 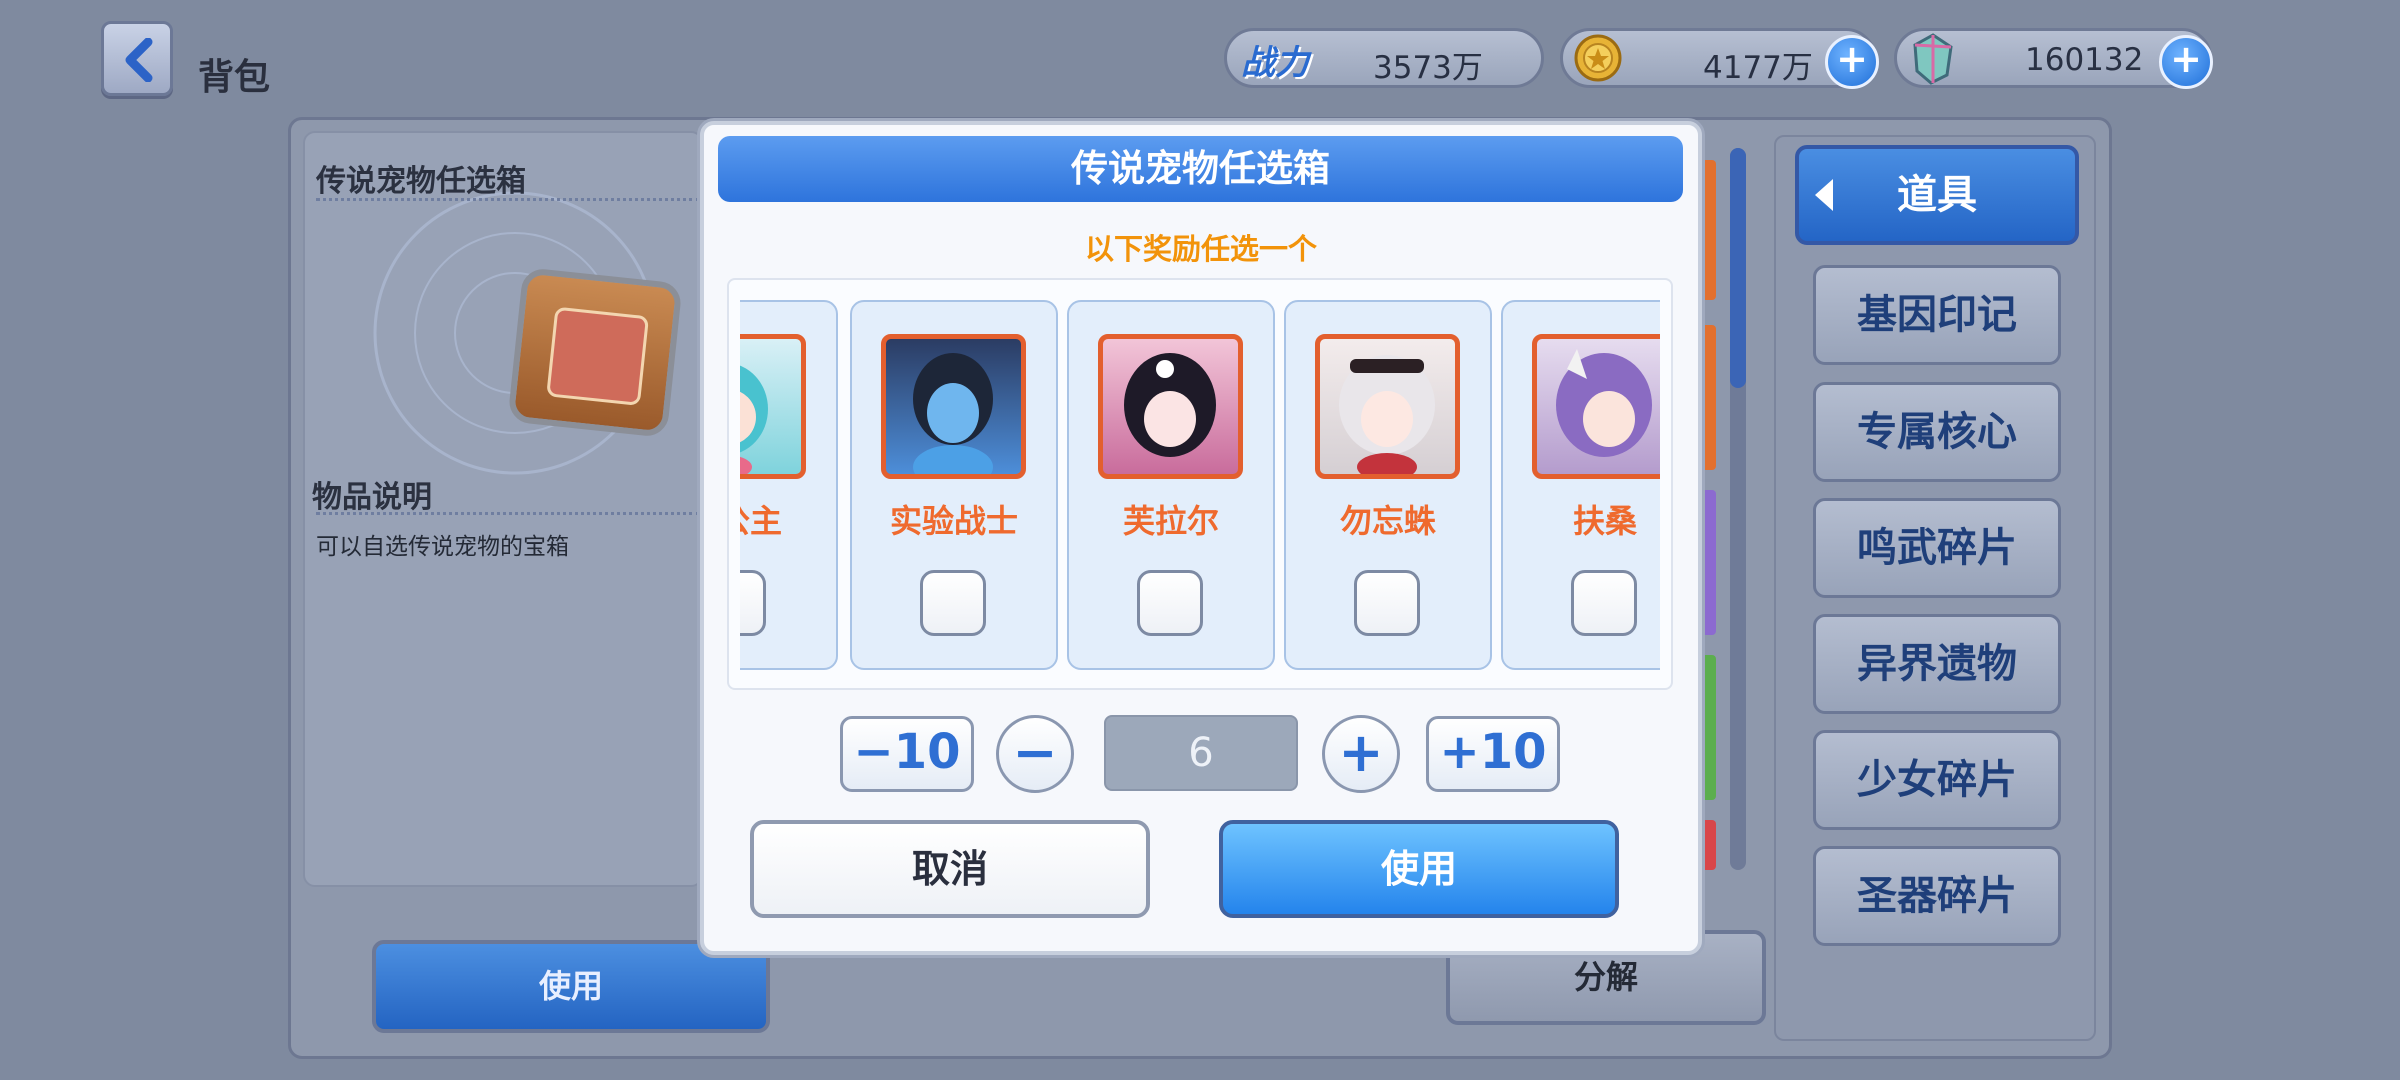 What do you see at coordinates (372, 497) in the screenshot?
I see `item-desc-heading: 物品说明` at bounding box center [372, 497].